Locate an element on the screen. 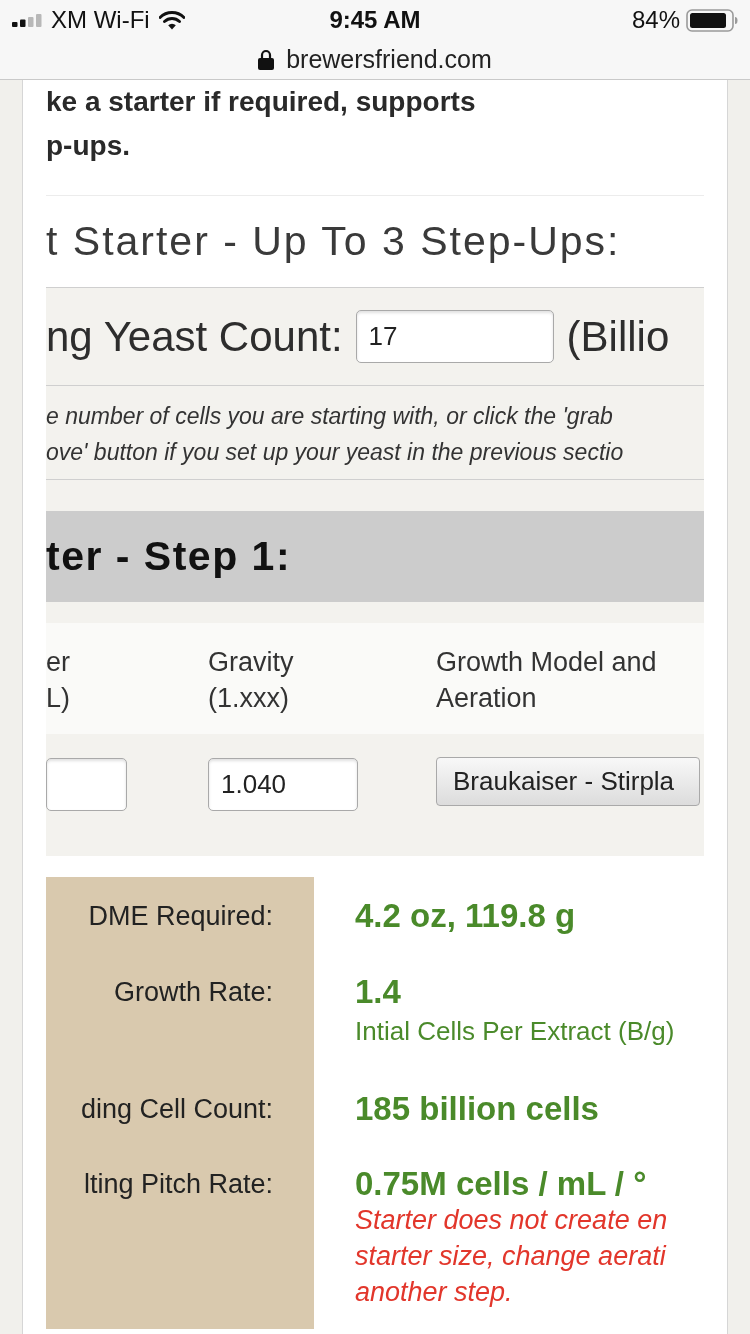 The image size is (750, 1334). result-value: 185 billion cells is located at coordinates (477, 1109).